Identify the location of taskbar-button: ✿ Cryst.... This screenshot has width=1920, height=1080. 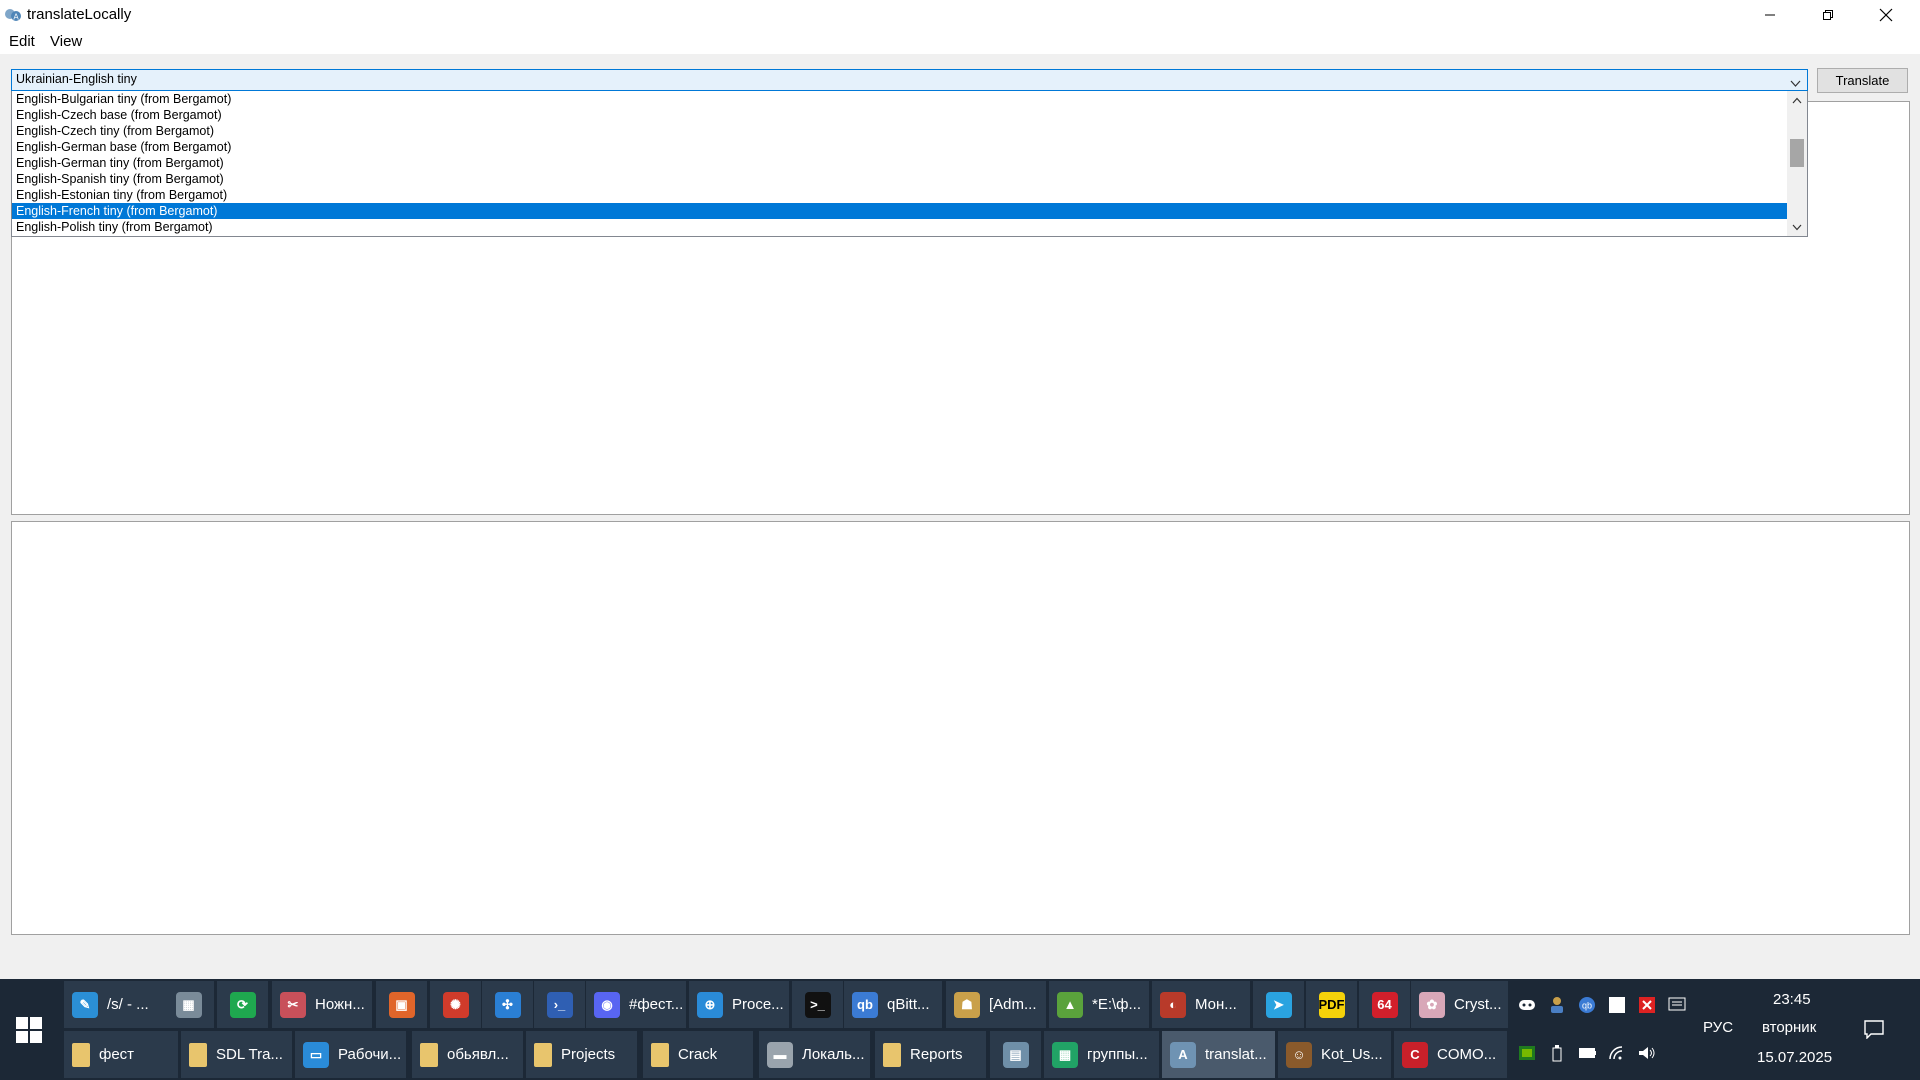
(1459, 1004).